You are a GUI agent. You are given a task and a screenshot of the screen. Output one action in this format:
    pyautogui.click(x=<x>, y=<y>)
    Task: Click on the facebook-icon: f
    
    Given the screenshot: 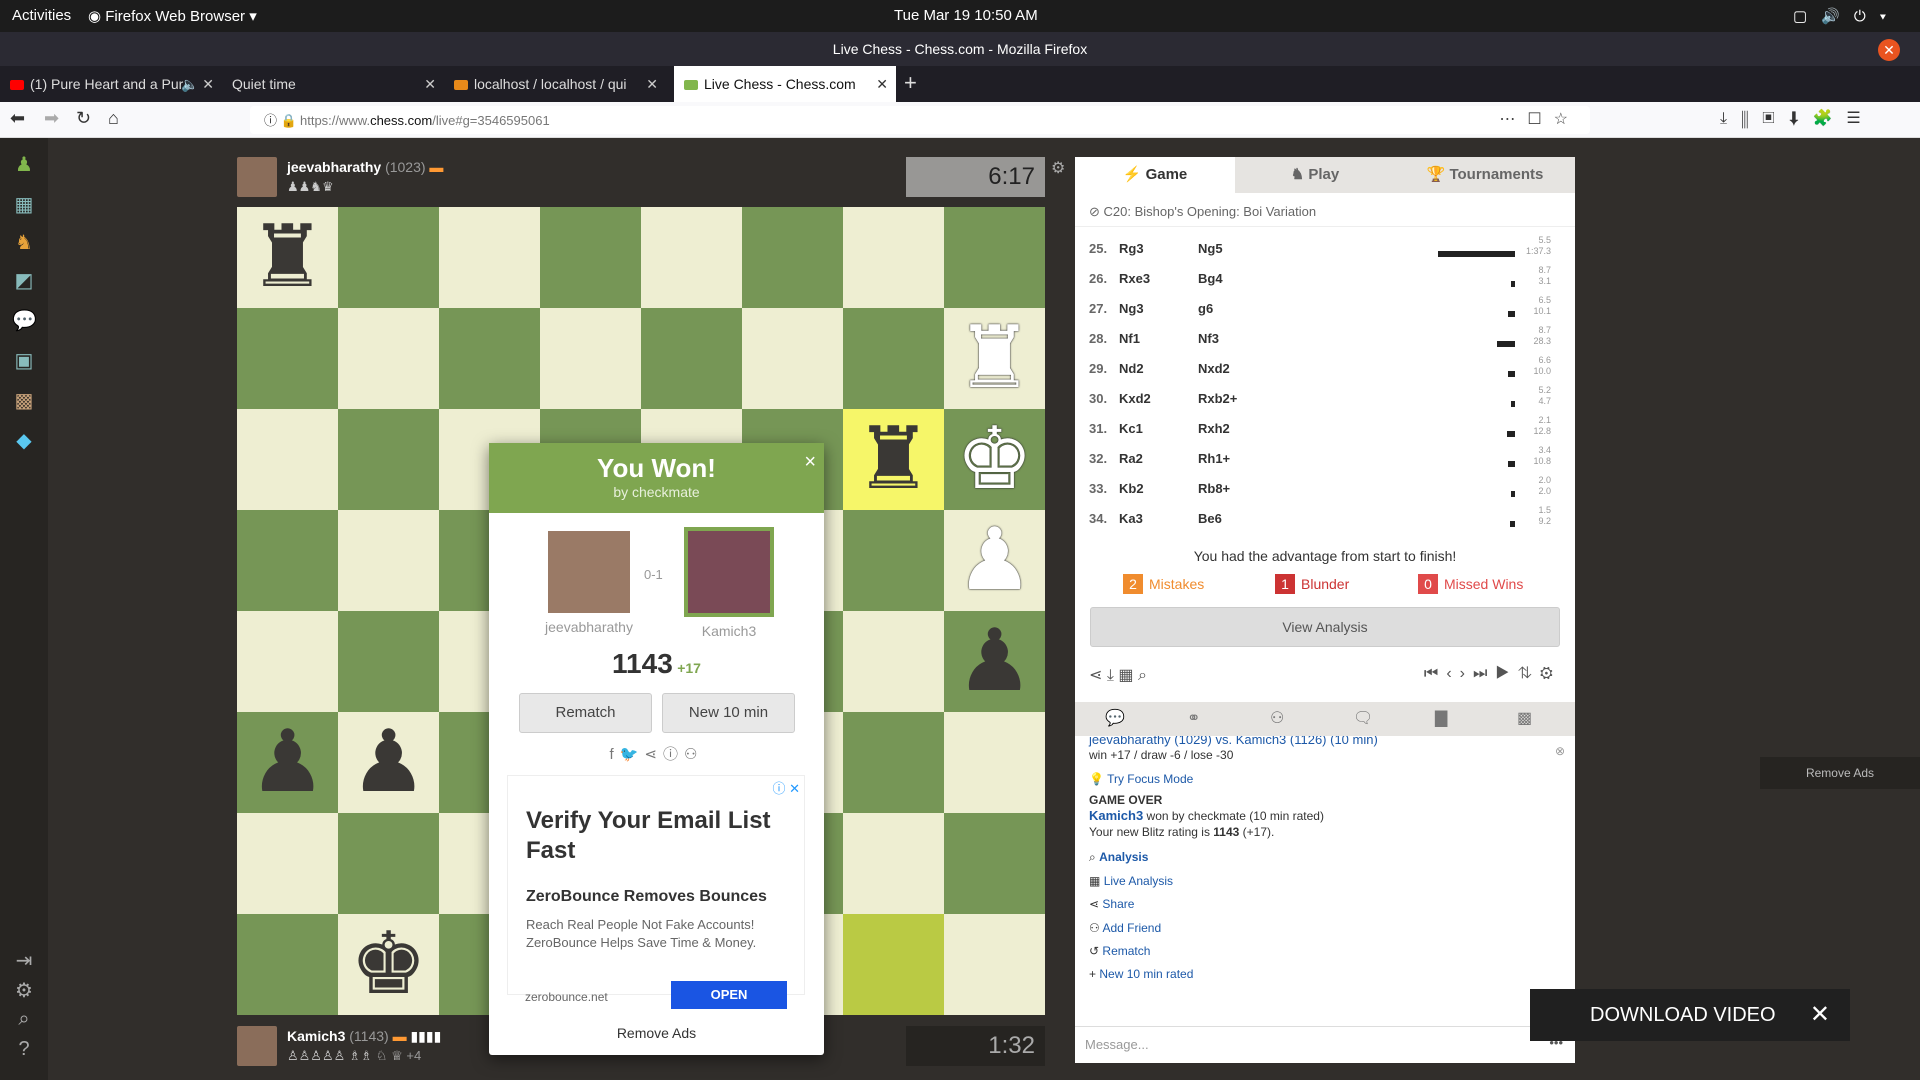 What is the action you would take?
    pyautogui.click(x=615, y=754)
    